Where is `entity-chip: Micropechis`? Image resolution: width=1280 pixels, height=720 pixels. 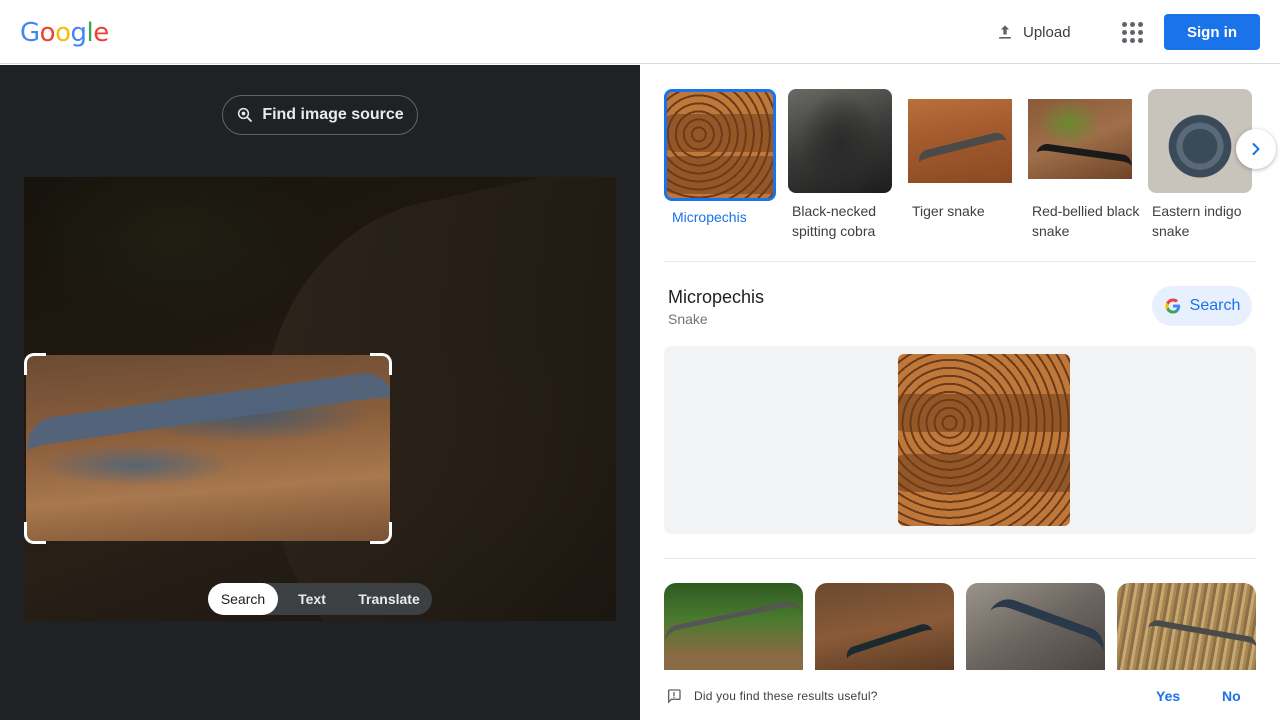
entity-chip: Micropechis is located at coordinates (720, 158).